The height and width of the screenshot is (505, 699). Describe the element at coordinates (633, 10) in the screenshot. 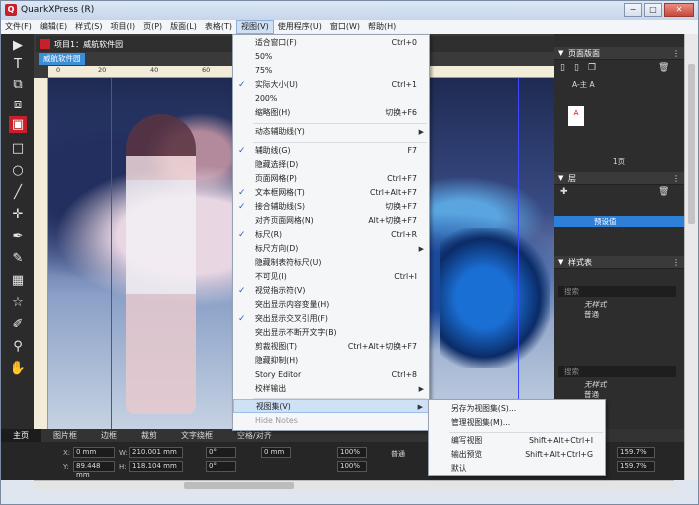

I see `minimize-button: −` at that location.